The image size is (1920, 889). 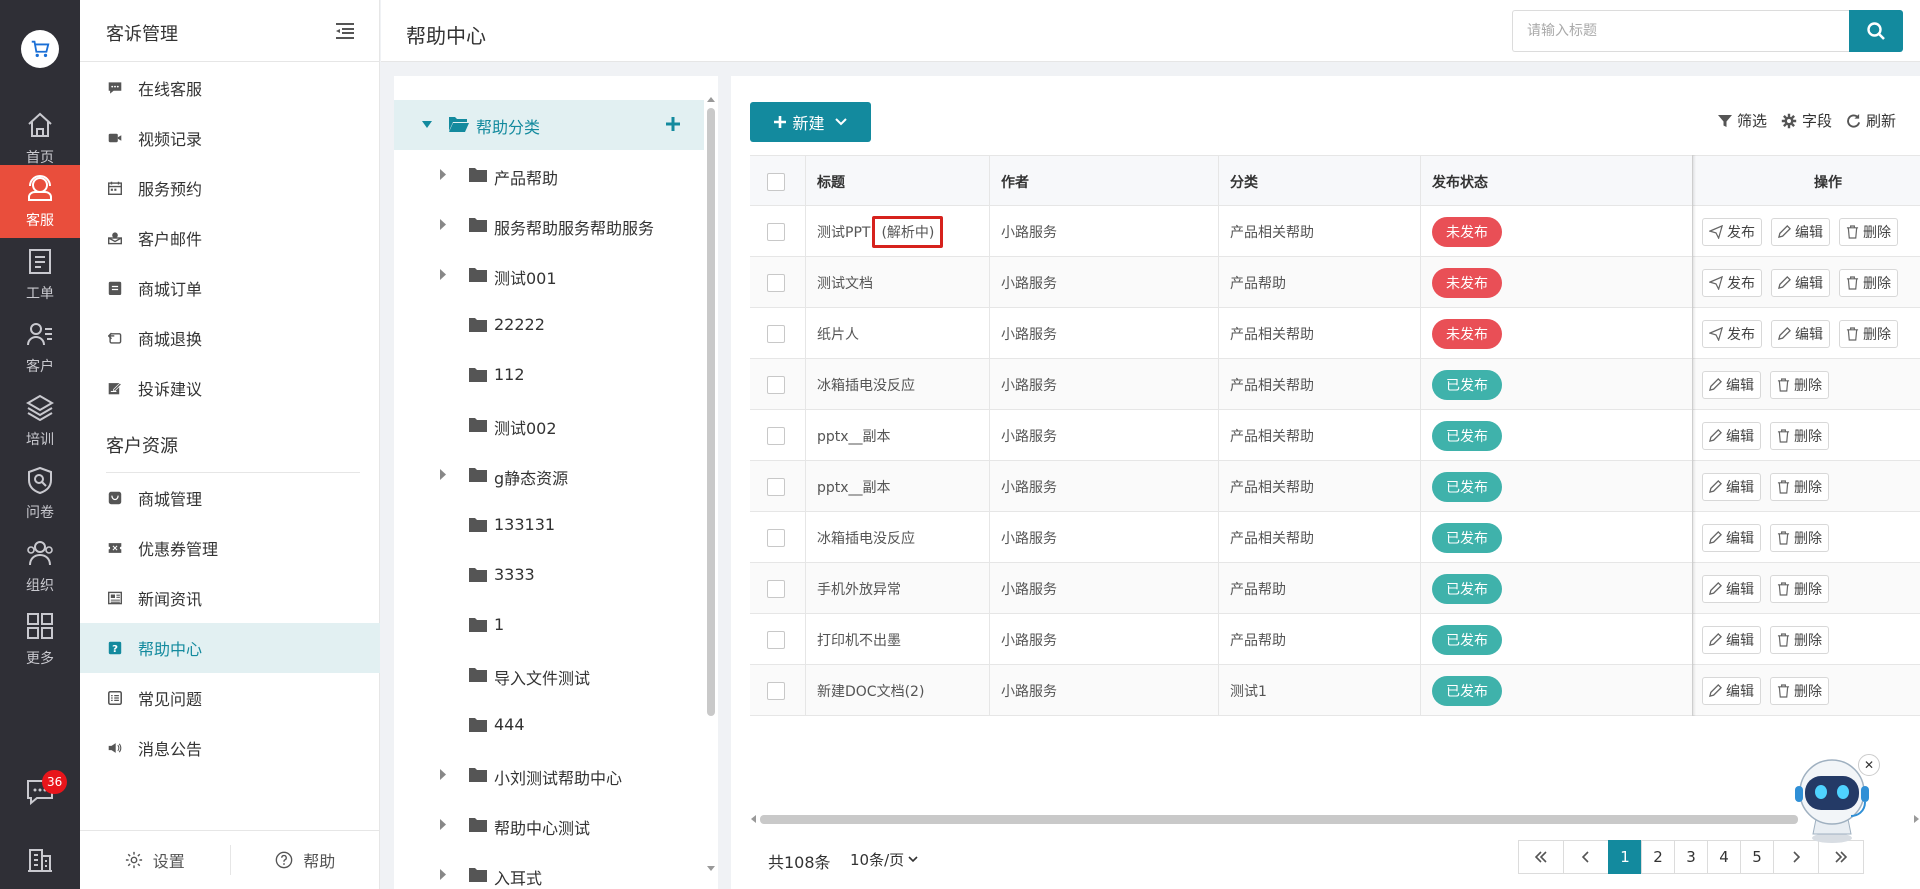 What do you see at coordinates (549, 425) in the screenshot?
I see `tree-node: 测试002` at bounding box center [549, 425].